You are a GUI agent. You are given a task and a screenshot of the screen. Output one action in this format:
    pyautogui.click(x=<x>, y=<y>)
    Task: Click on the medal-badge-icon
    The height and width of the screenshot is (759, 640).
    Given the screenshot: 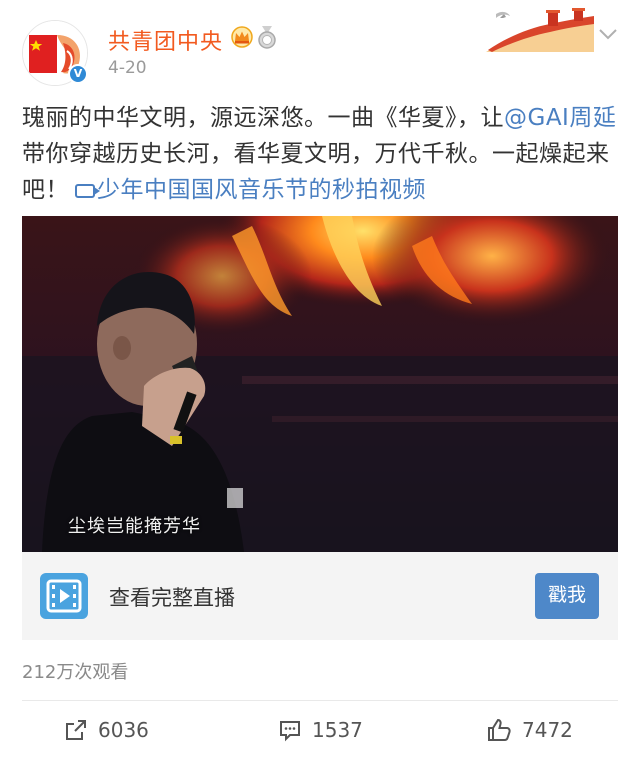 What is the action you would take?
    pyautogui.click(x=267, y=37)
    